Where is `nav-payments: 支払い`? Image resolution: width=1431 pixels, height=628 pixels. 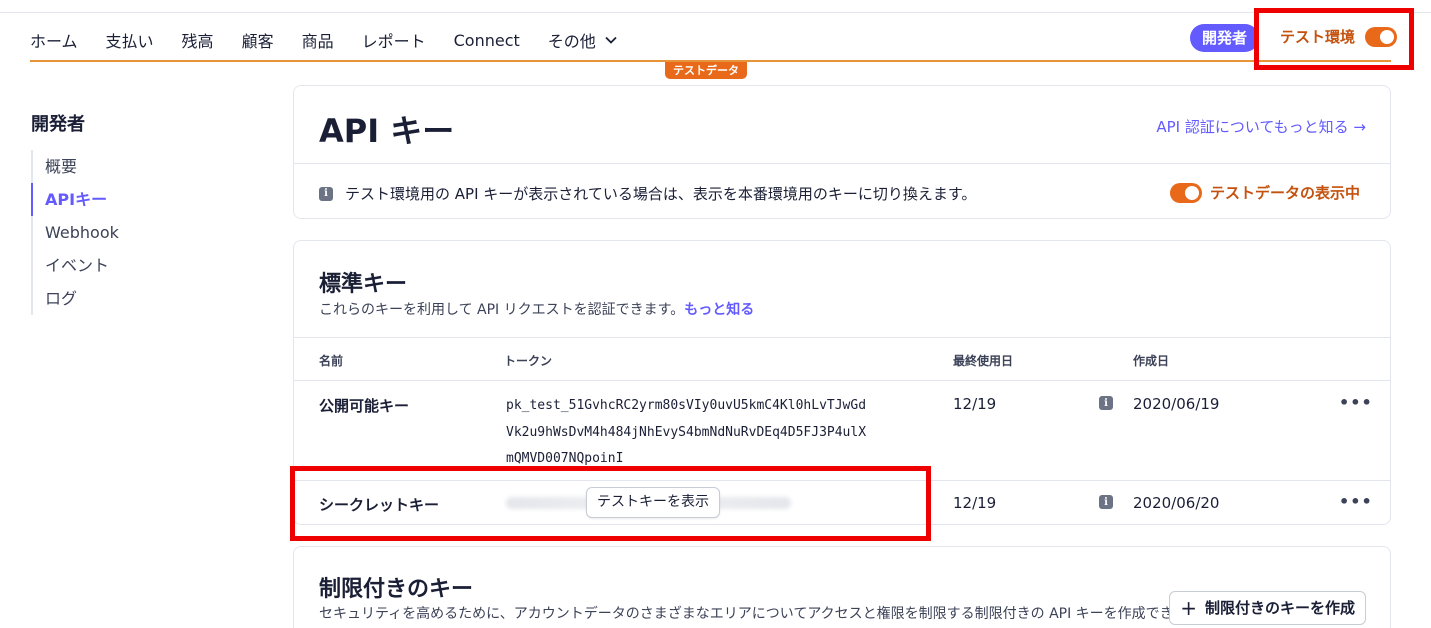
nav-payments: 支払い is located at coordinates (130, 40).